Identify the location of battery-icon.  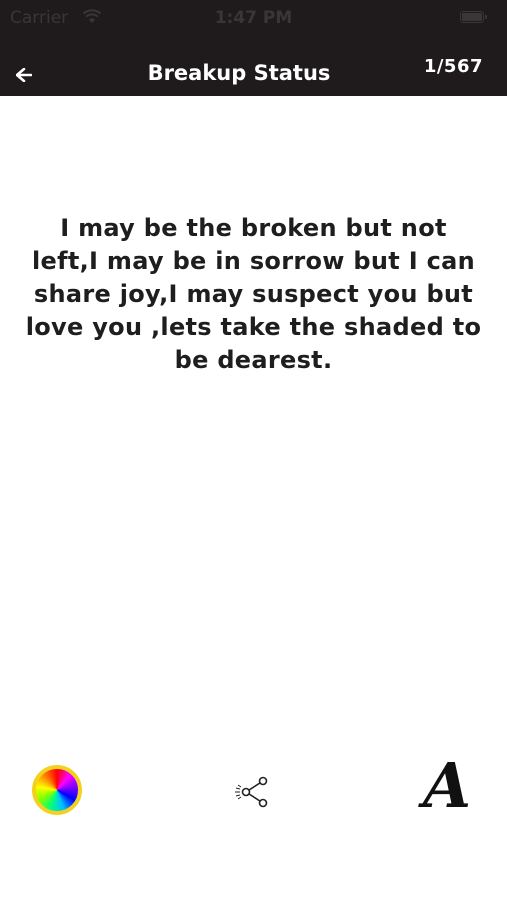
(473, 17).